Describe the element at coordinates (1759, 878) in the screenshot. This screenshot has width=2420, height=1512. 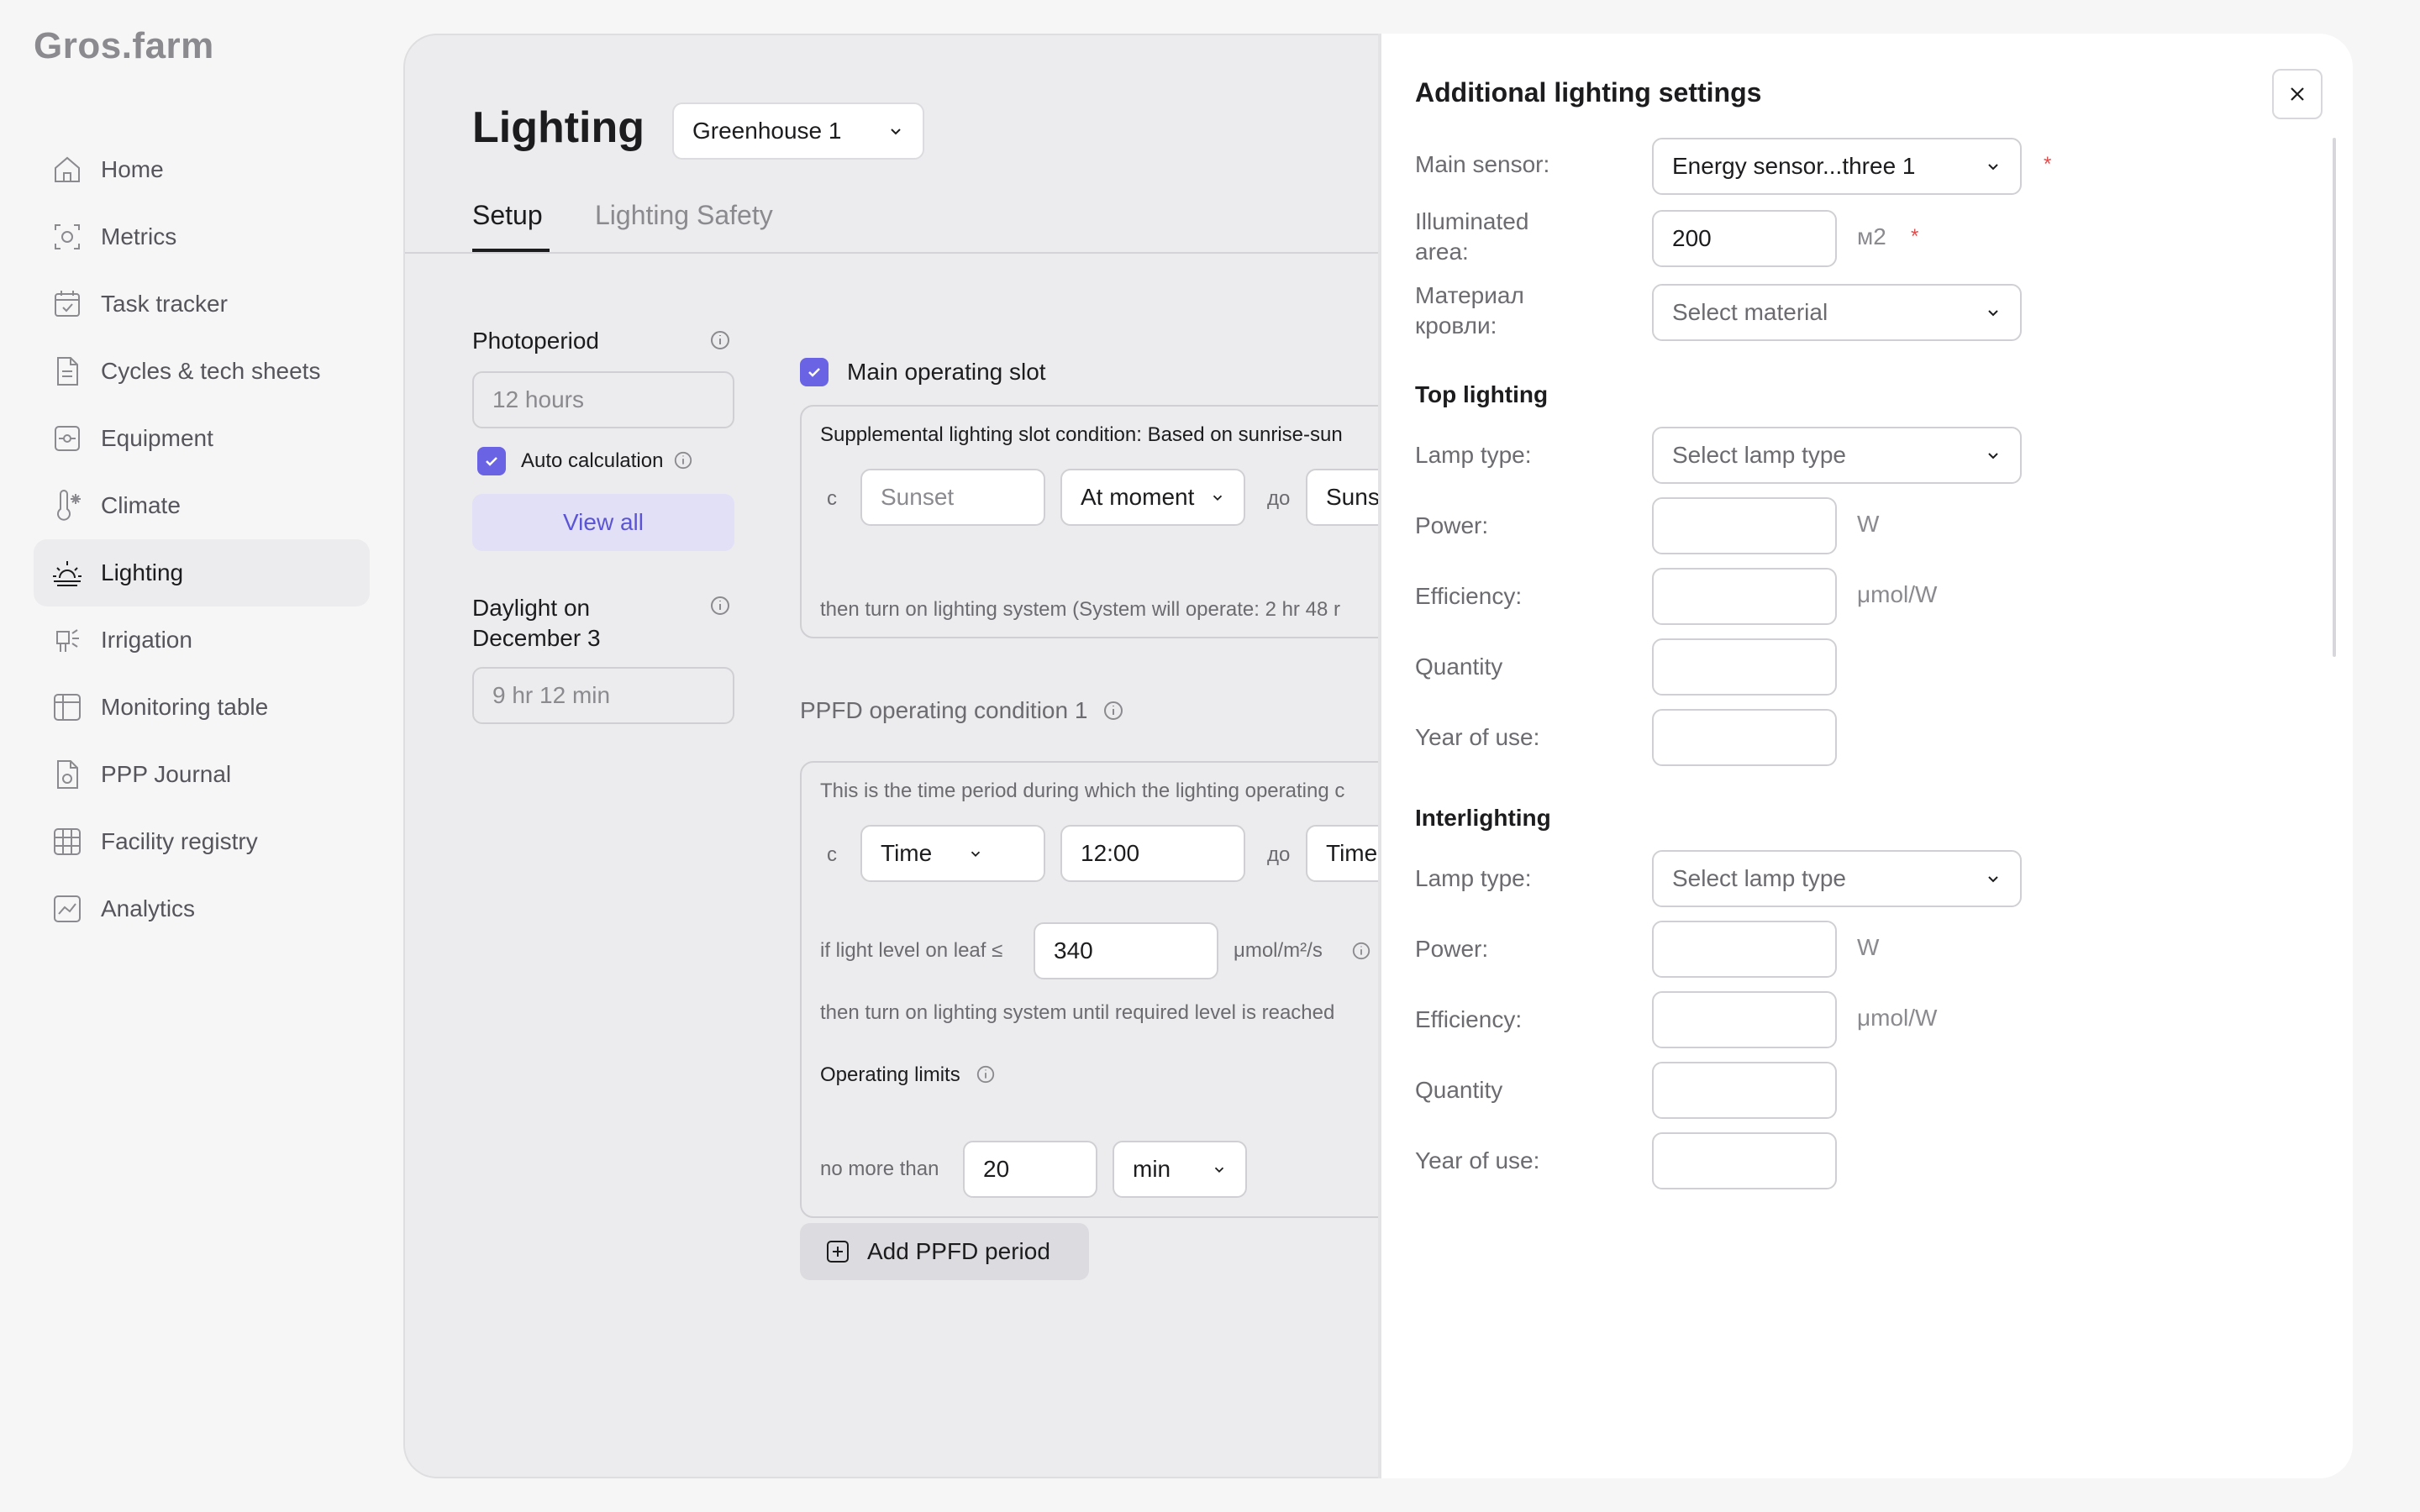
I see `inter-lamp-type-placeholder: Select lamp type` at that location.